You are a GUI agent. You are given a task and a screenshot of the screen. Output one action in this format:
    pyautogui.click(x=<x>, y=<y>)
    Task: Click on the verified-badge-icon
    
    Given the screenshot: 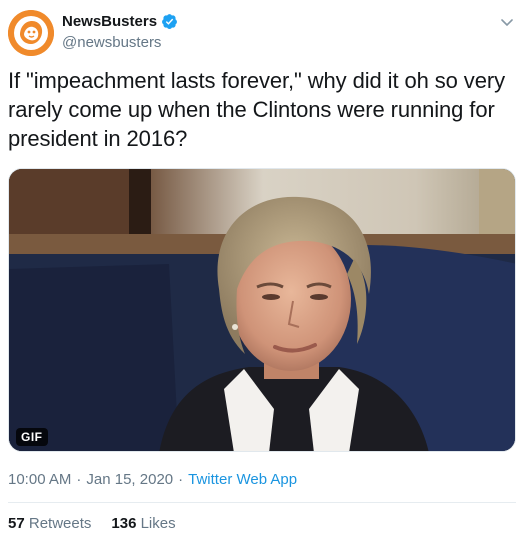 What is the action you would take?
    pyautogui.click(x=169, y=22)
    